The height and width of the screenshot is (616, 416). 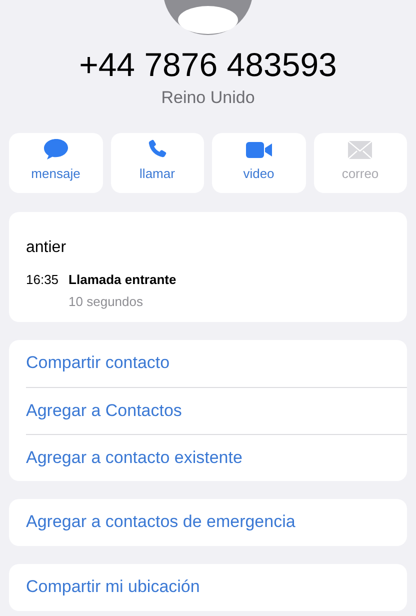 I want to click on option-link: Agregar a contacto existente, so click(x=216, y=457).